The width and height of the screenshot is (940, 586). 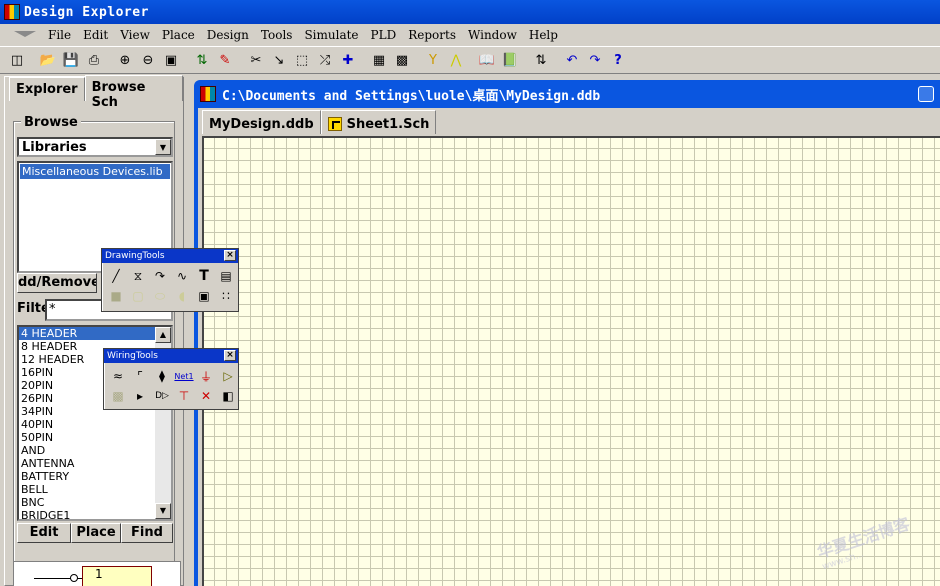 What do you see at coordinates (228, 35) in the screenshot?
I see `menu-design: Design` at bounding box center [228, 35].